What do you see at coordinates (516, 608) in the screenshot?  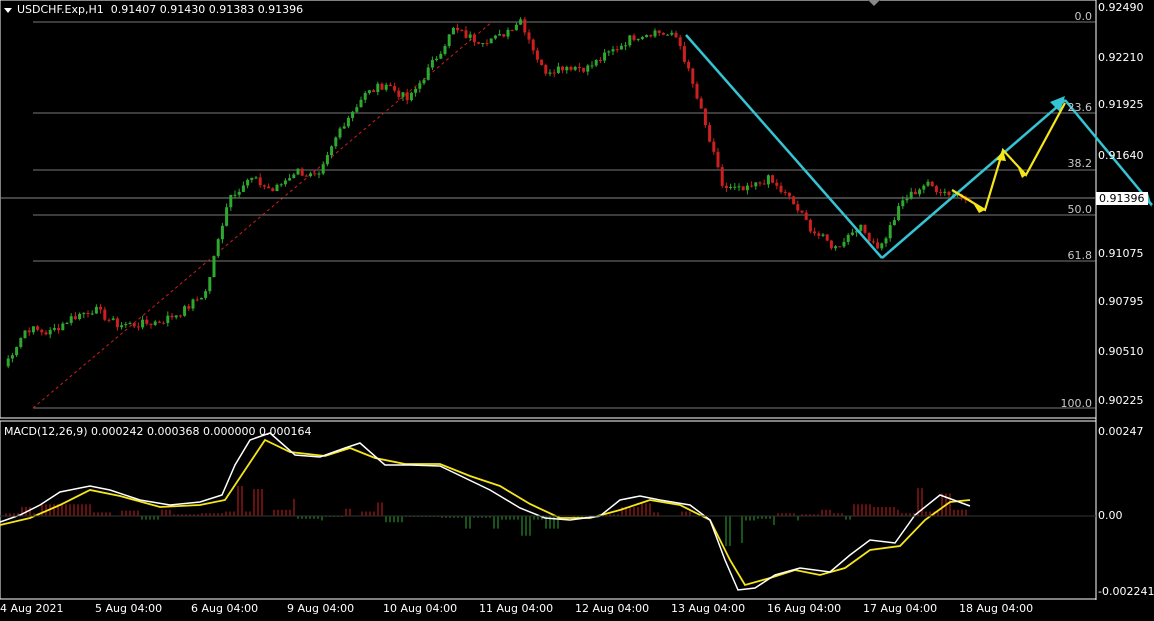 I see `time-tick: 11 Aug 04:00` at bounding box center [516, 608].